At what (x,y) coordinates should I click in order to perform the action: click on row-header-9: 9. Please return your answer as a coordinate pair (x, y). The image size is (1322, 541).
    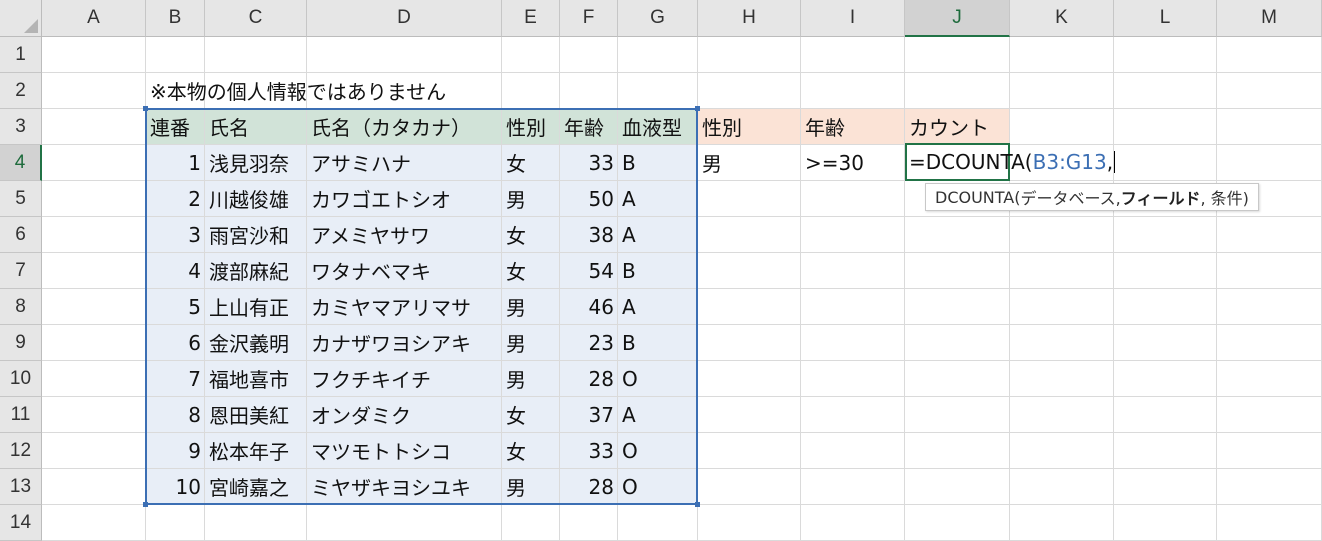
    Looking at the image, I should click on (21, 343).